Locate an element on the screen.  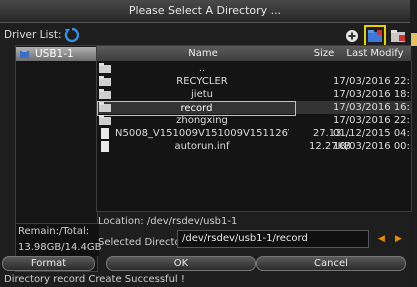
storage-info: Remain:/Total: 13.98GB/14.4GB is located at coordinates (59, 239).